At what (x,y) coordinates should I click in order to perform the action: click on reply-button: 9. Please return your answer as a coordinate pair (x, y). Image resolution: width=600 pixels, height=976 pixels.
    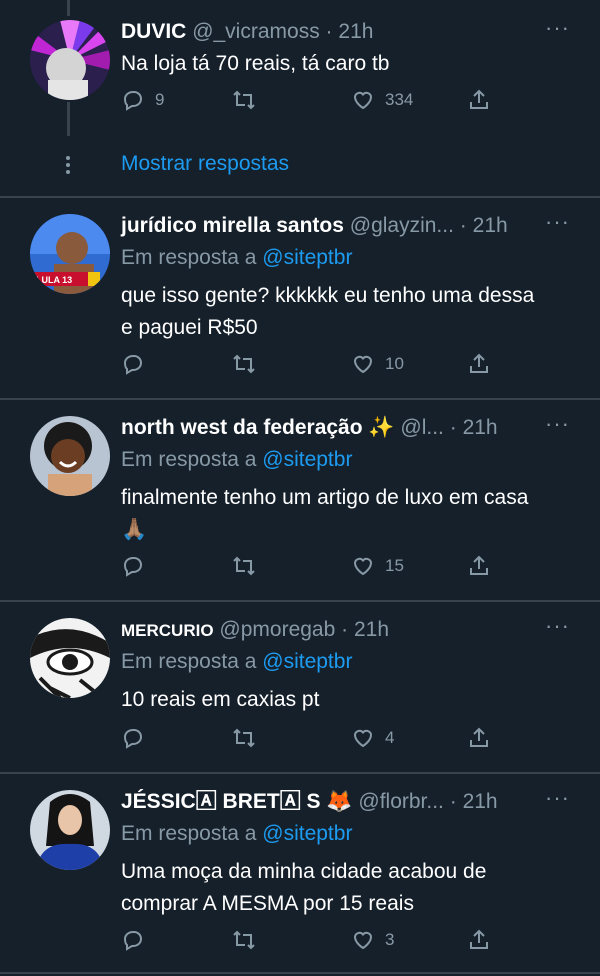
    Looking at the image, I should click on (142, 100).